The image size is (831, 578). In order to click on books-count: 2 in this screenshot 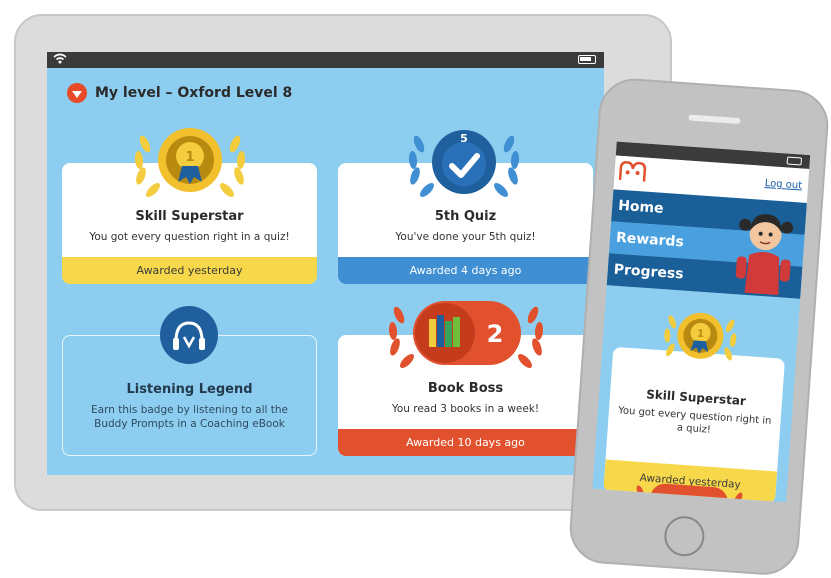, I will do `click(495, 334)`.